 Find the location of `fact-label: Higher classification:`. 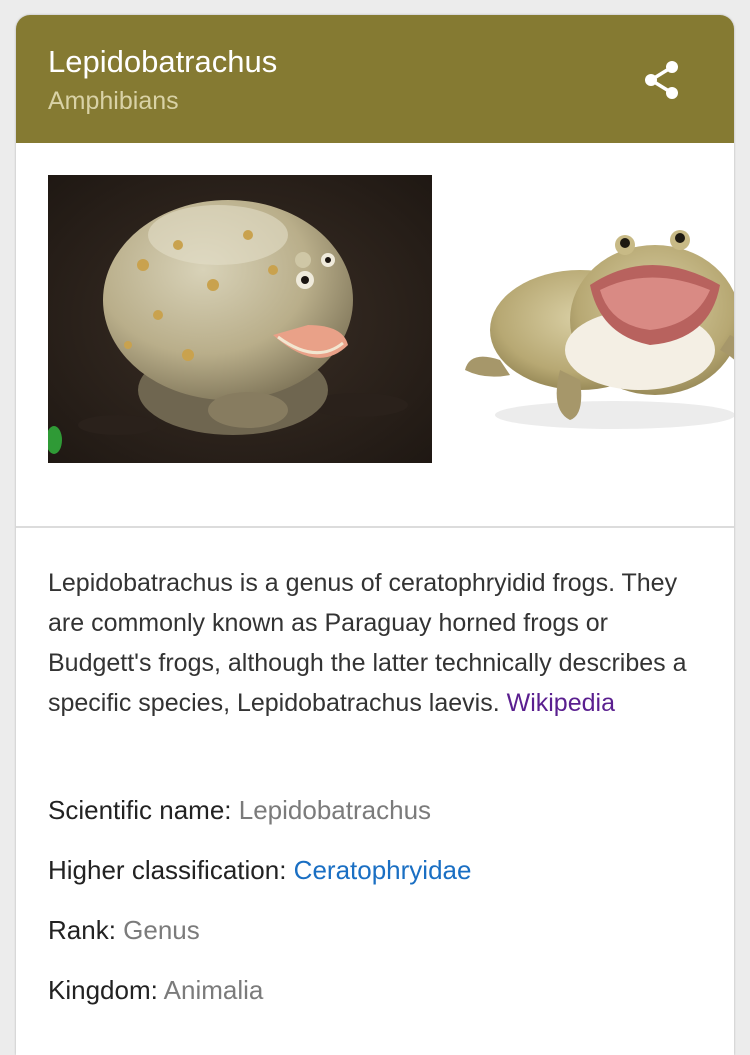

fact-label: Higher classification: is located at coordinates (167, 870).